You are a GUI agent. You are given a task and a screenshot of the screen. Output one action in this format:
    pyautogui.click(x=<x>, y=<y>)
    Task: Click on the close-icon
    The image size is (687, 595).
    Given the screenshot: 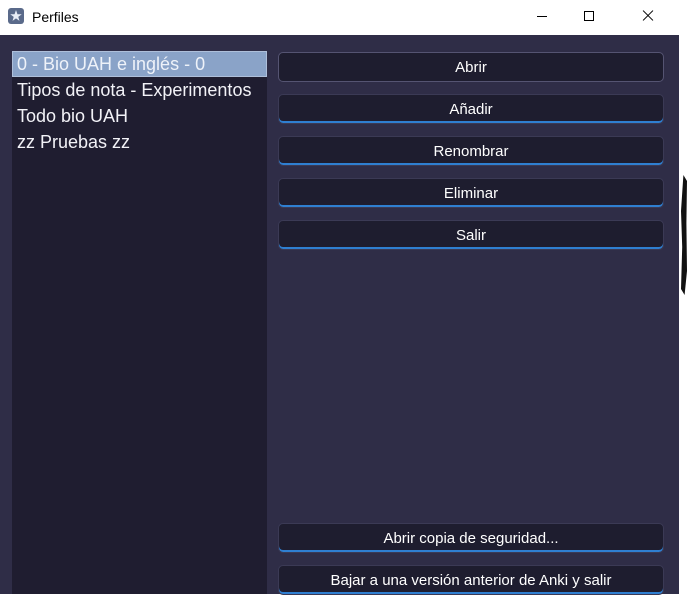 What is the action you would take?
    pyautogui.click(x=648, y=16)
    